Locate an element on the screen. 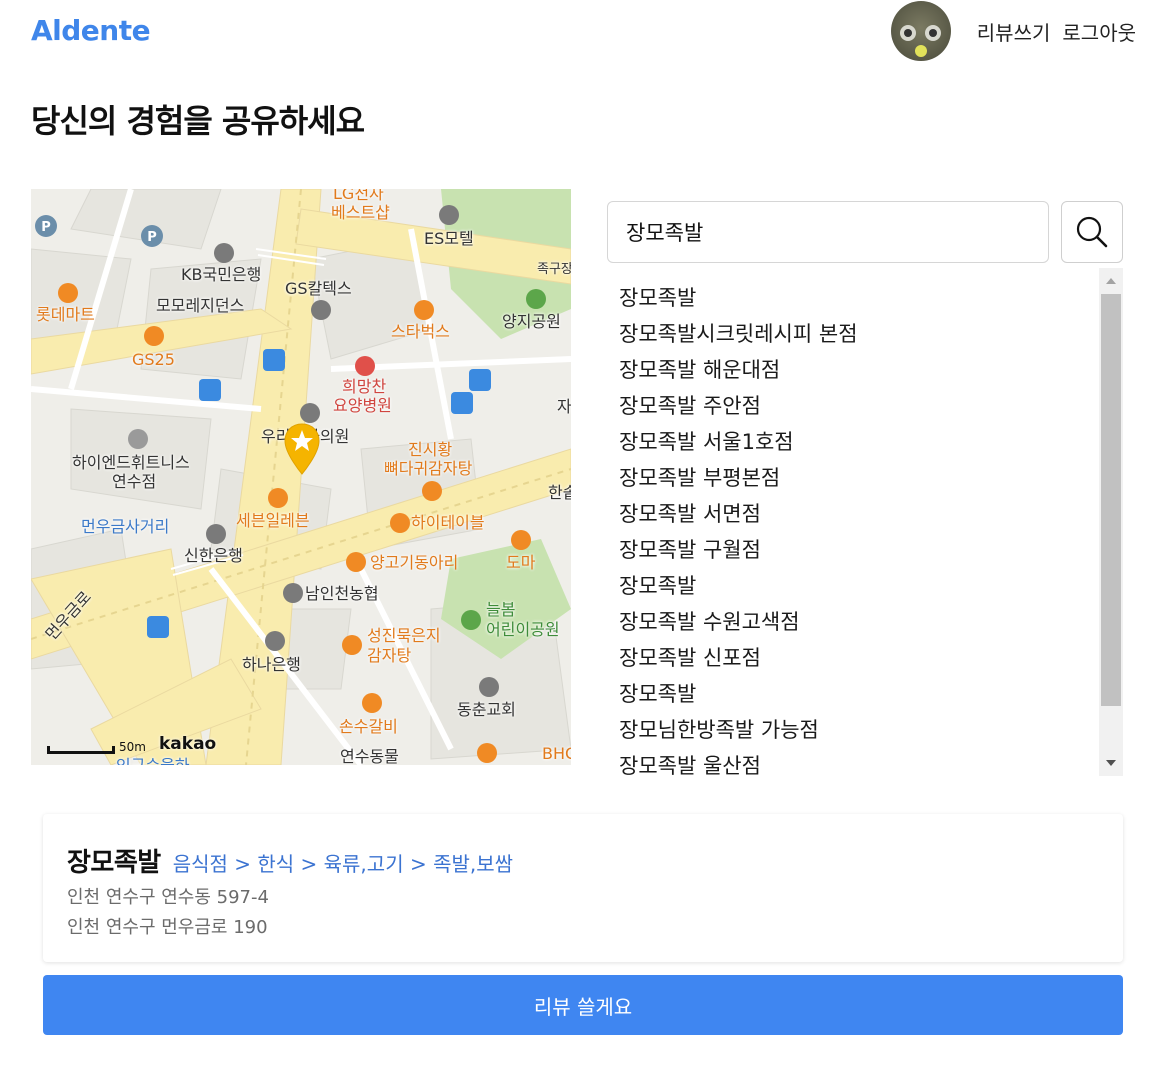 This screenshot has width=1174, height=1087. search-result-item: 장모족발 수원고색점 is located at coordinates (865, 622).